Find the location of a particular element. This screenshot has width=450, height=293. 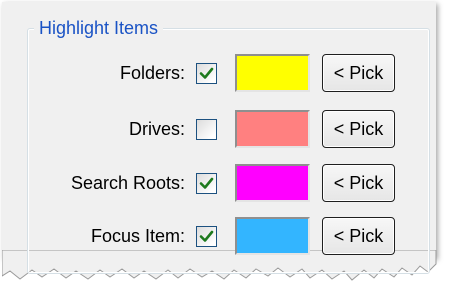

folders-checkbox is located at coordinates (206, 73).